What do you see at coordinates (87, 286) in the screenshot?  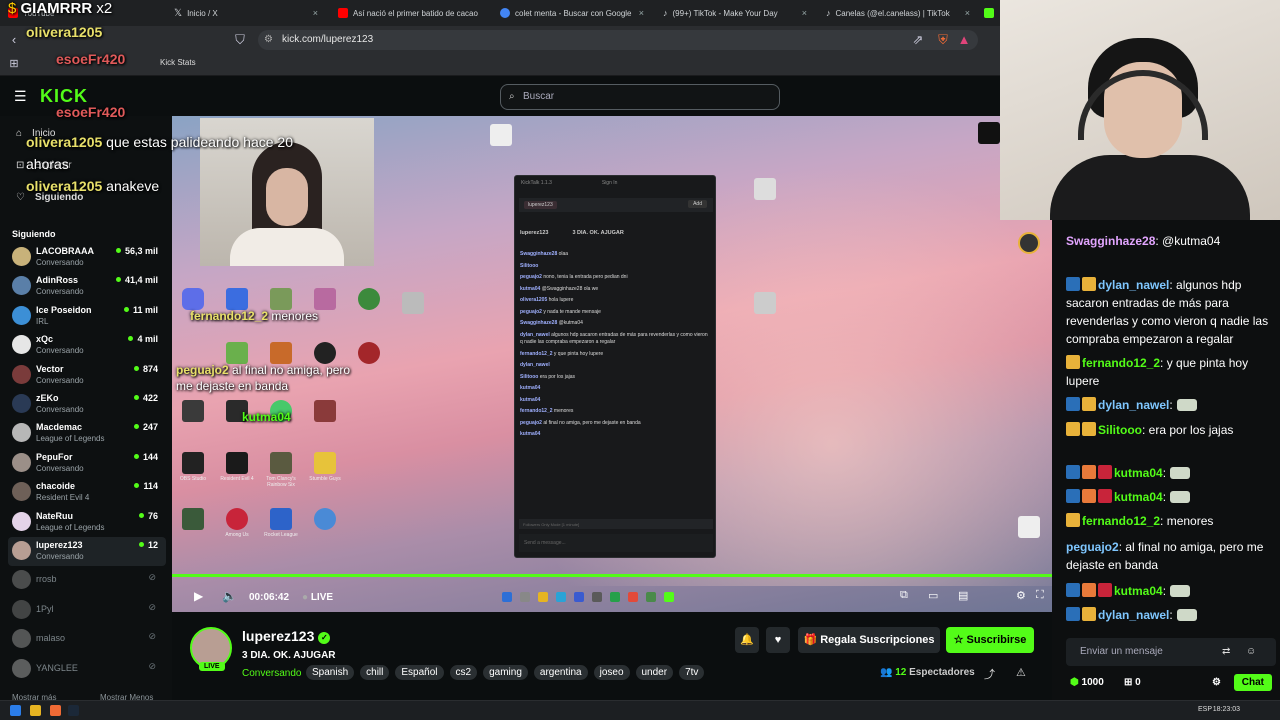 I see `sidebar-channel-item: AdinRoss Conversando 41,4 mil` at bounding box center [87, 286].